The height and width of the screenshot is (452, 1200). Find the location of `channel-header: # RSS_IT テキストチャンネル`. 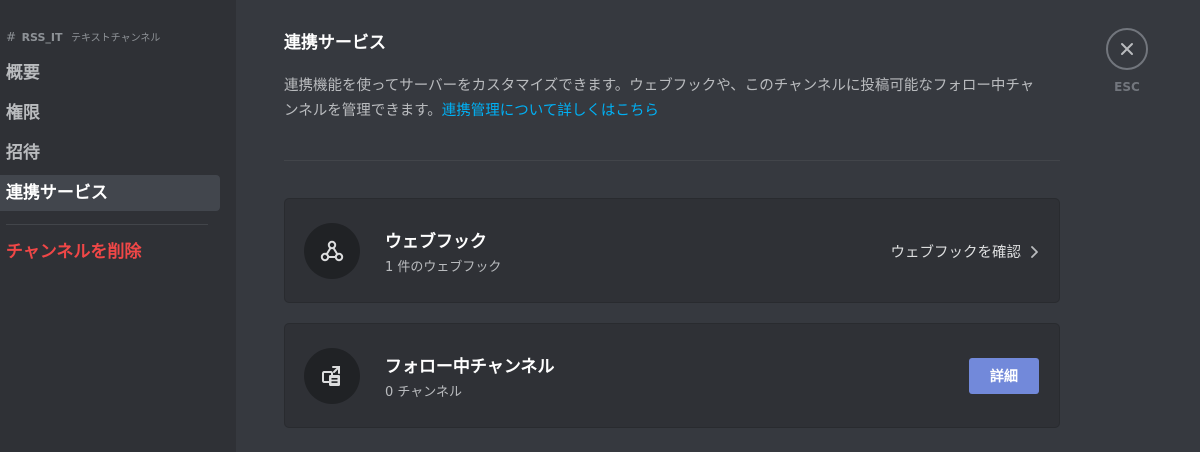

channel-header: # RSS_IT テキストチャンネル is located at coordinates (83, 36).